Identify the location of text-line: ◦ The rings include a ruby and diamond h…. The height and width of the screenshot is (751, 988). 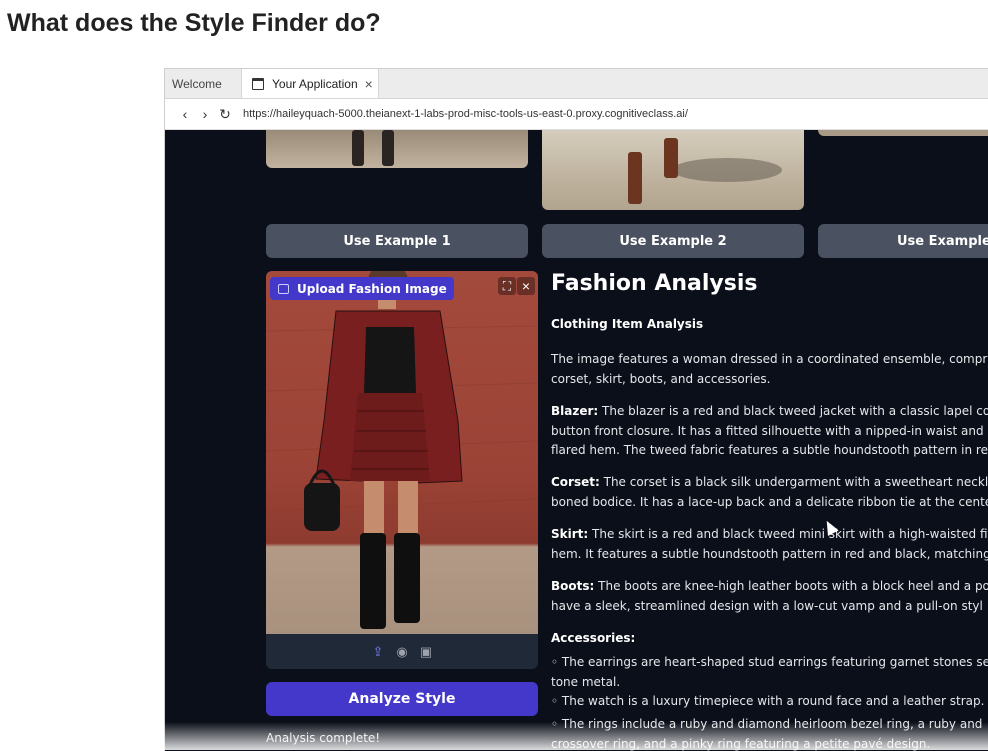
(766, 725).